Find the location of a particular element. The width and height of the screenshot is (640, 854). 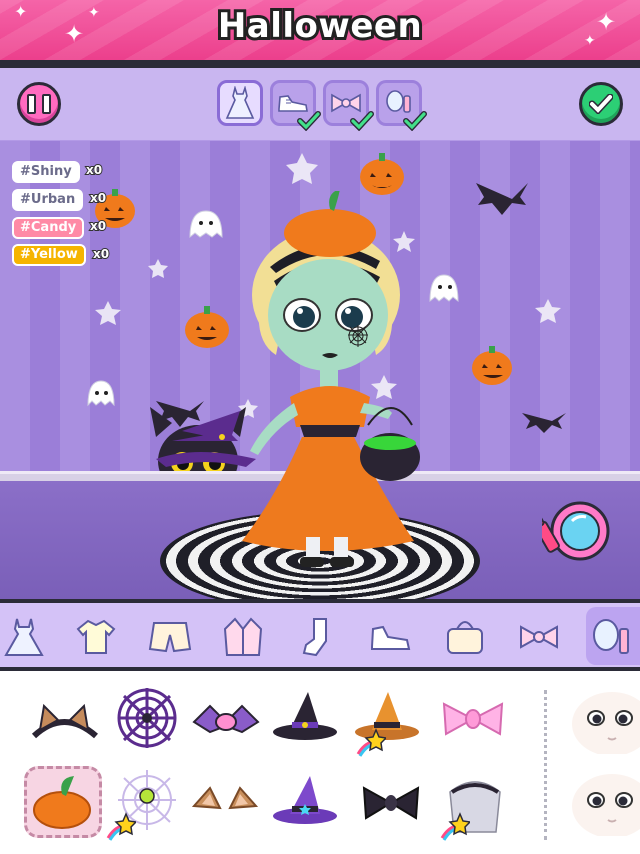

witch-hat-icon is located at coordinates (305, 716).